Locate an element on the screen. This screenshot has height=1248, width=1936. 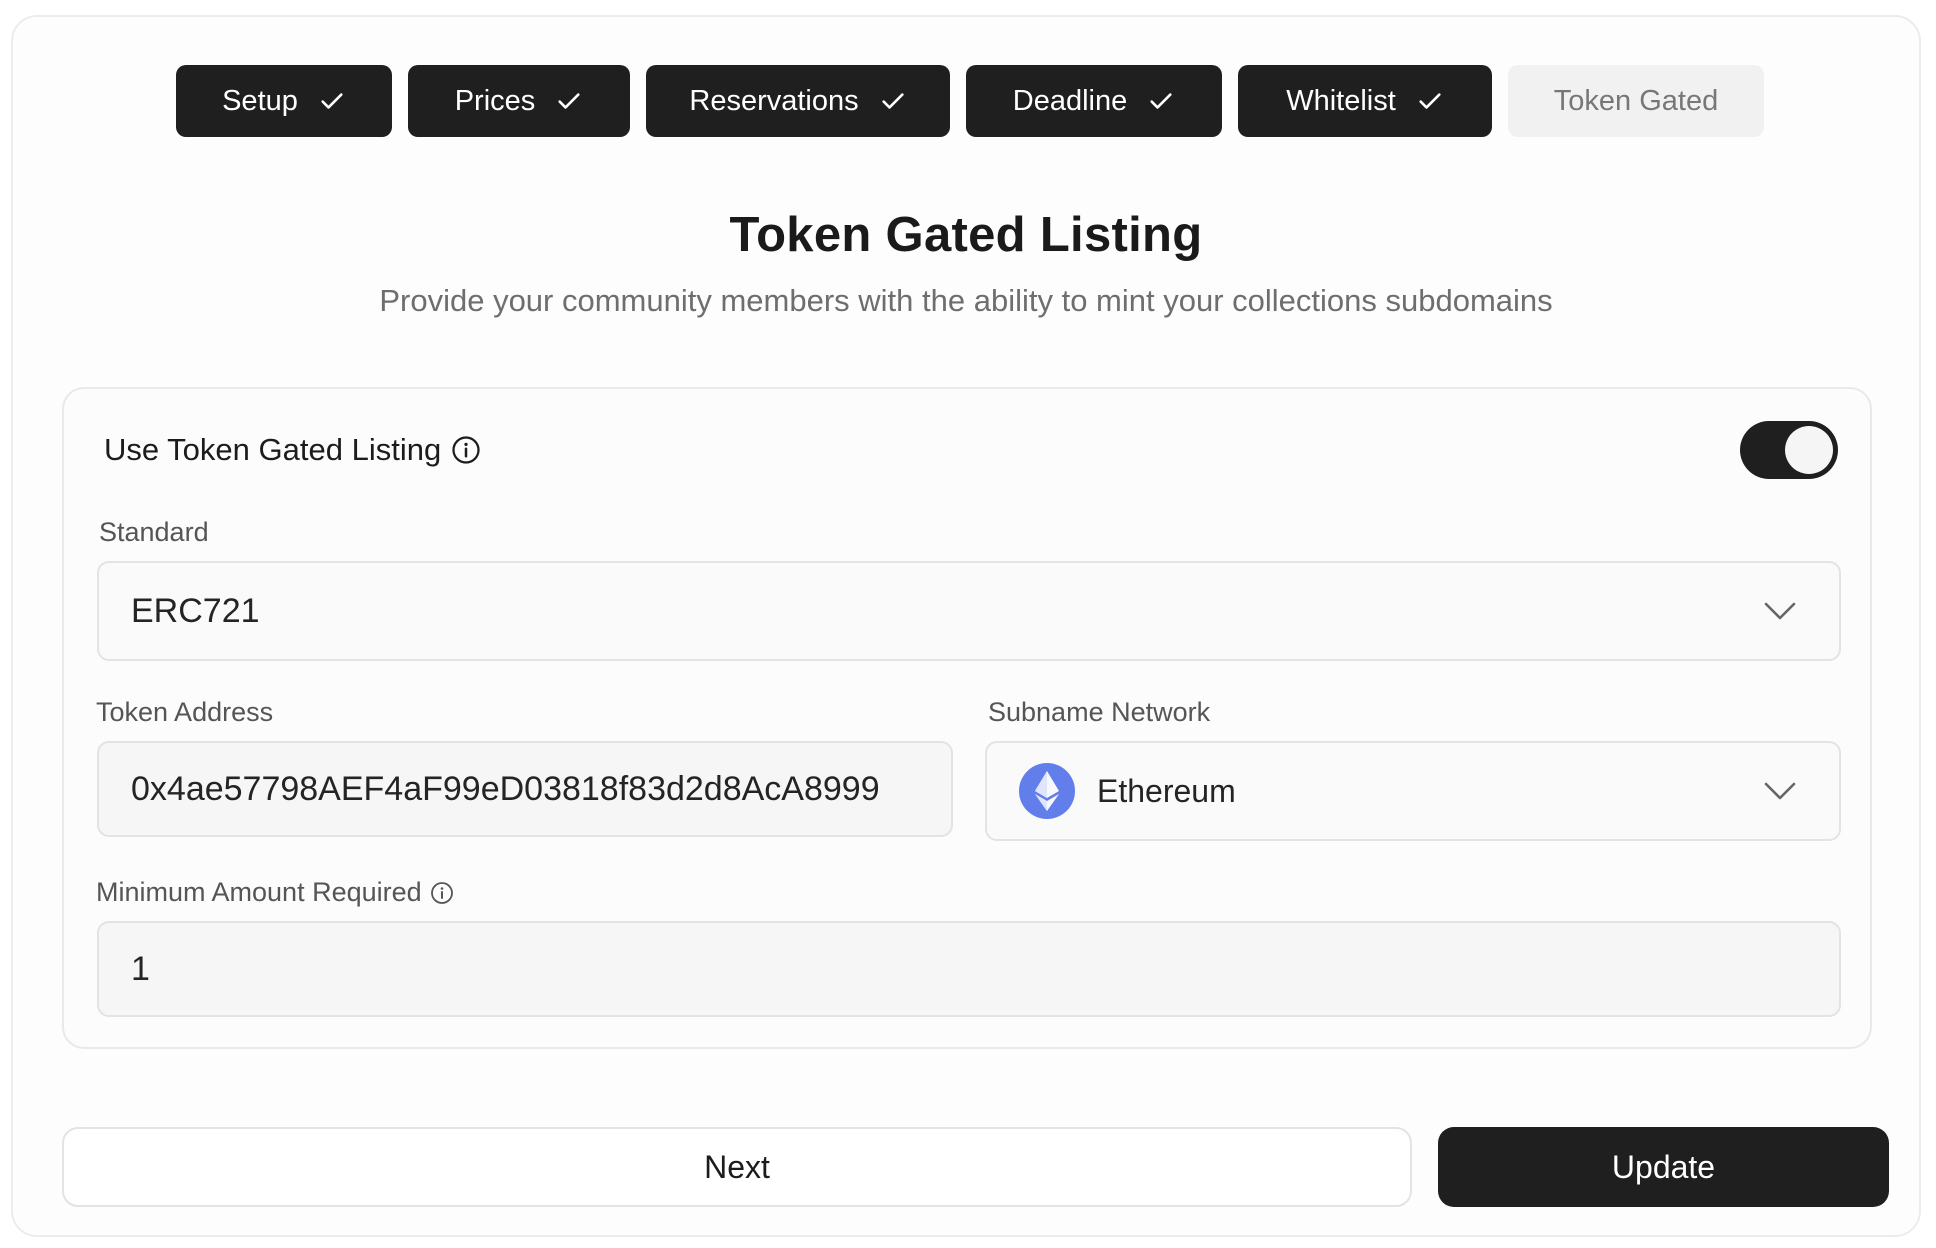
step-deadline: Deadline is located at coordinates (1094, 101).